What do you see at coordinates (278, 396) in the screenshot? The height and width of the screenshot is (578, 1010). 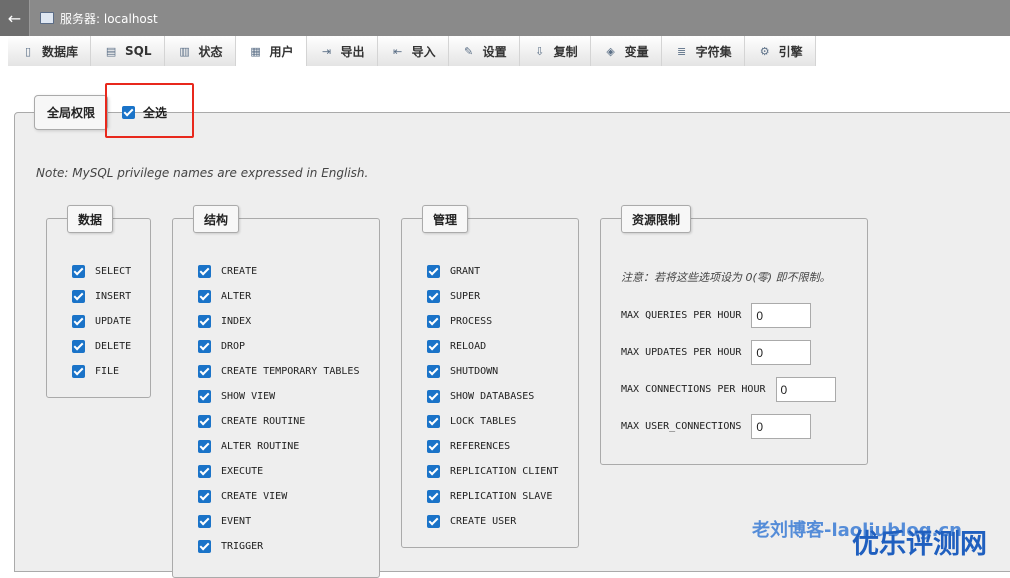 I see `privilege-show-view: SHOW VIEW` at bounding box center [278, 396].